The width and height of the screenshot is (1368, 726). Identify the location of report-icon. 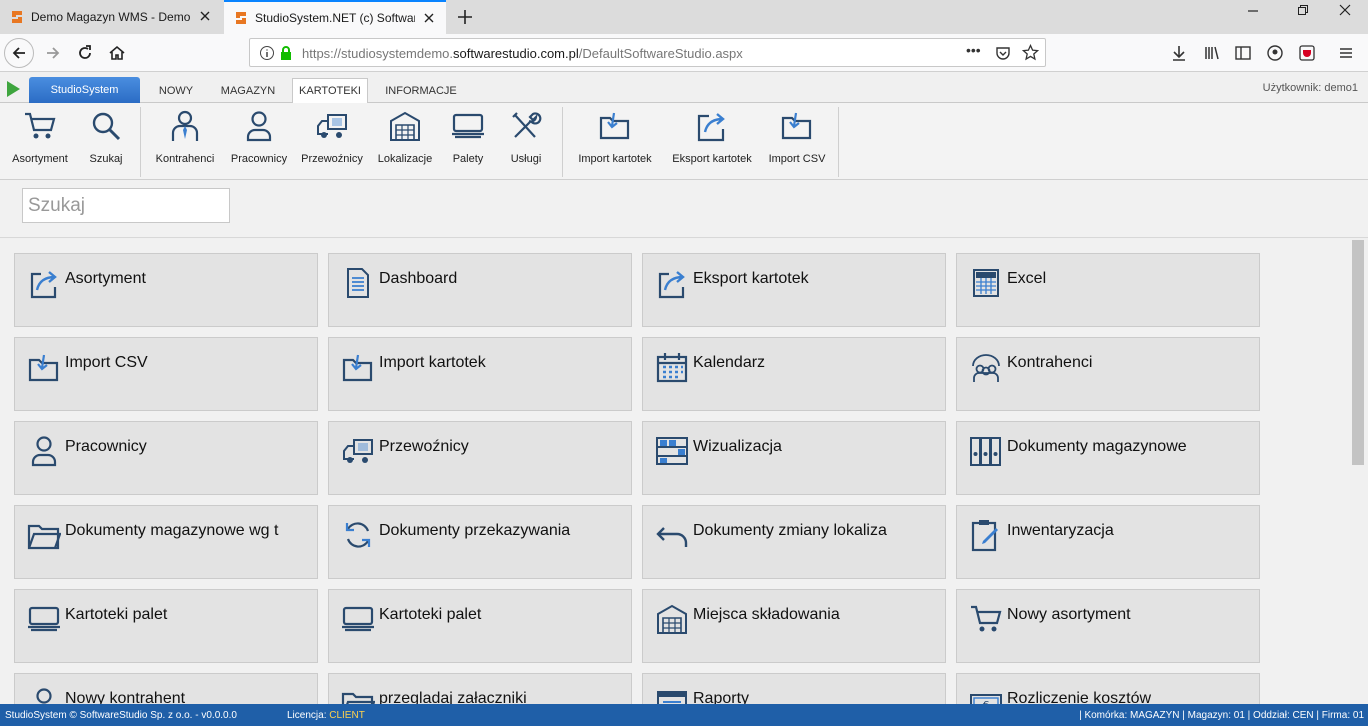
(672, 697).